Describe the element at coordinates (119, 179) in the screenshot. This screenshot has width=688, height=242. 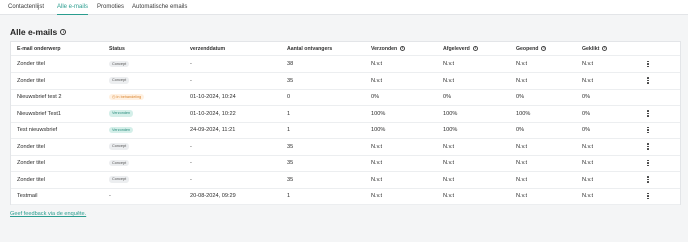
I see `status-badge-label: Concept` at that location.